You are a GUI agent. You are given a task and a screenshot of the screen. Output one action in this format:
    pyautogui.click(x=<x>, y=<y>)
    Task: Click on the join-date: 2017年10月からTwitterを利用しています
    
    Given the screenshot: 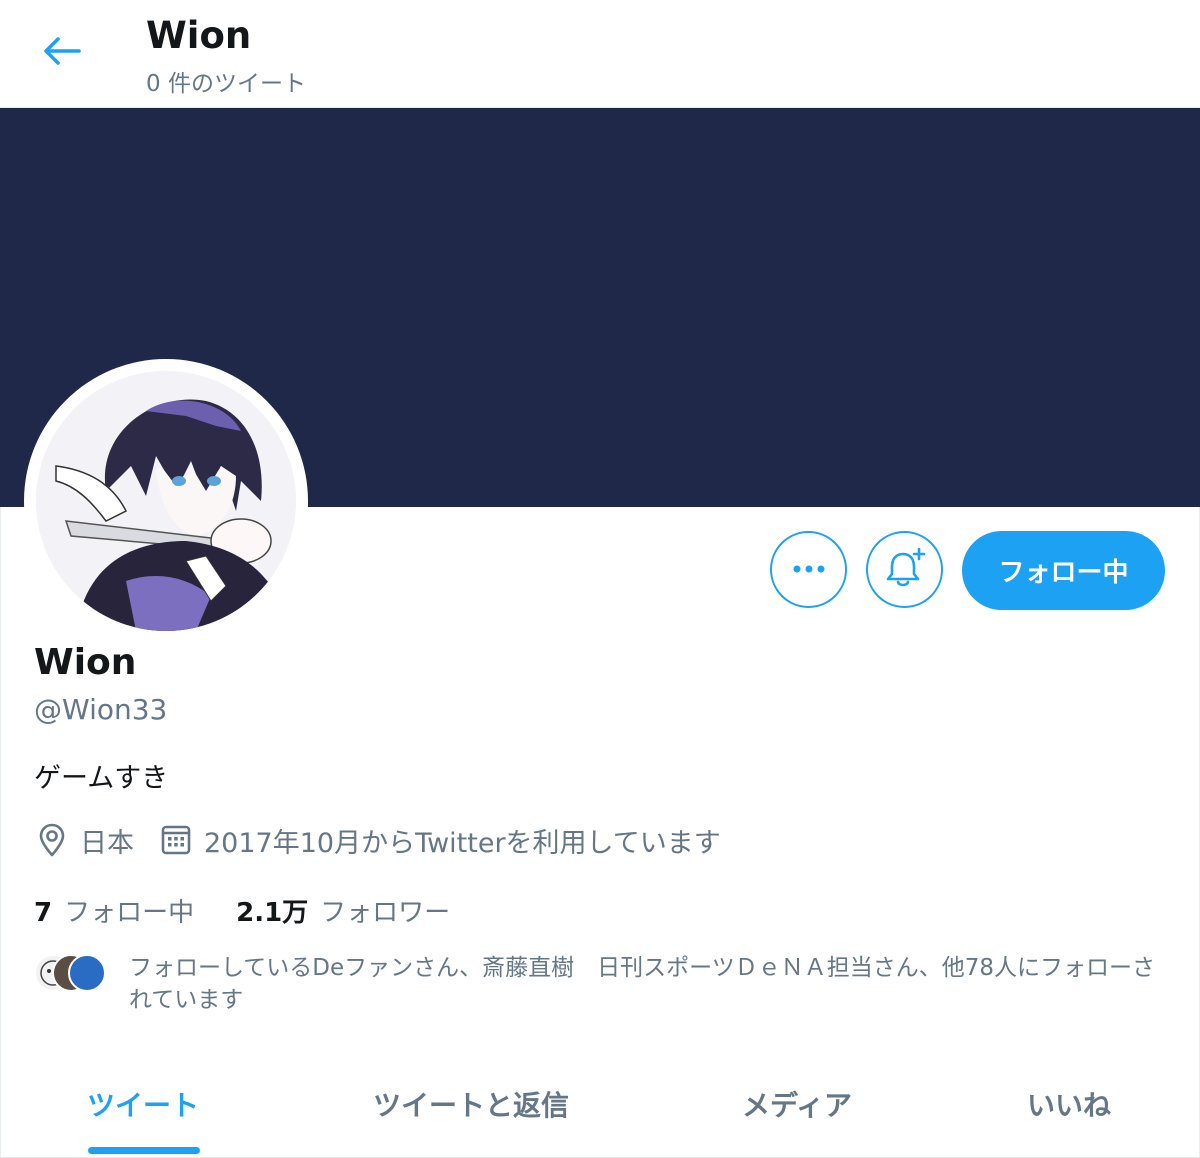 What is the action you would take?
    pyautogui.click(x=439, y=840)
    